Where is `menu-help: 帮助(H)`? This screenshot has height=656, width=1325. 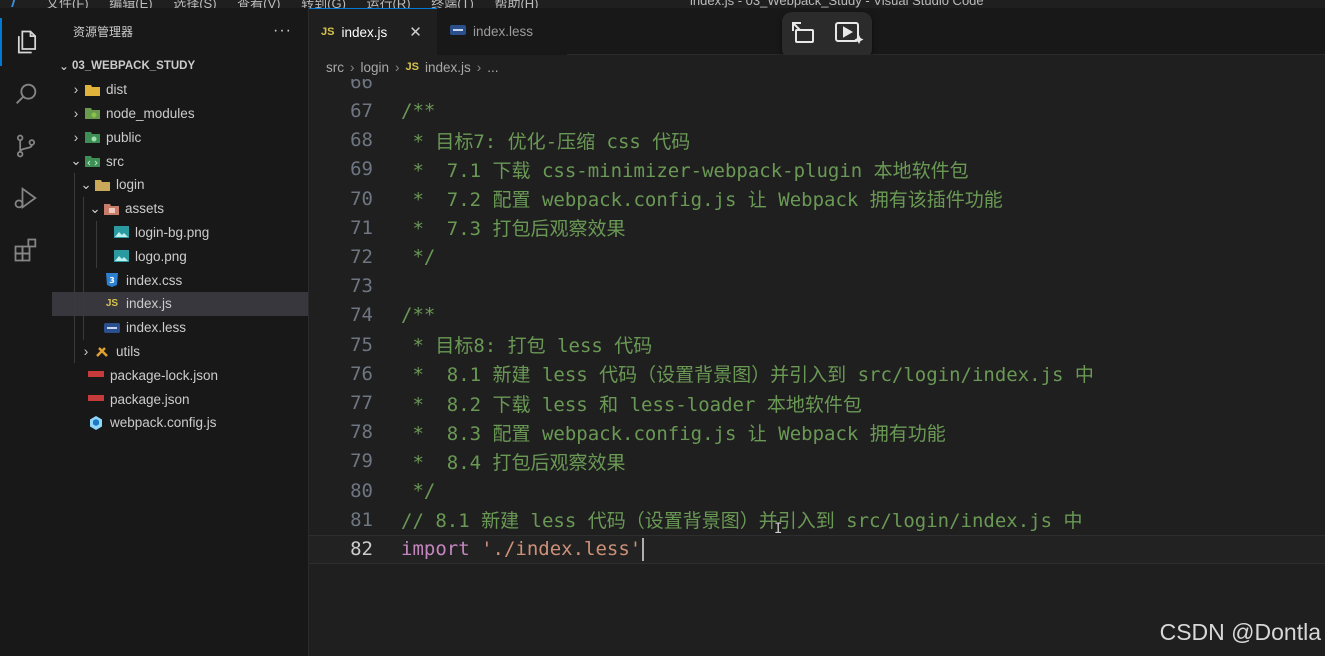 menu-help: 帮助(H) is located at coordinates (516, 4).